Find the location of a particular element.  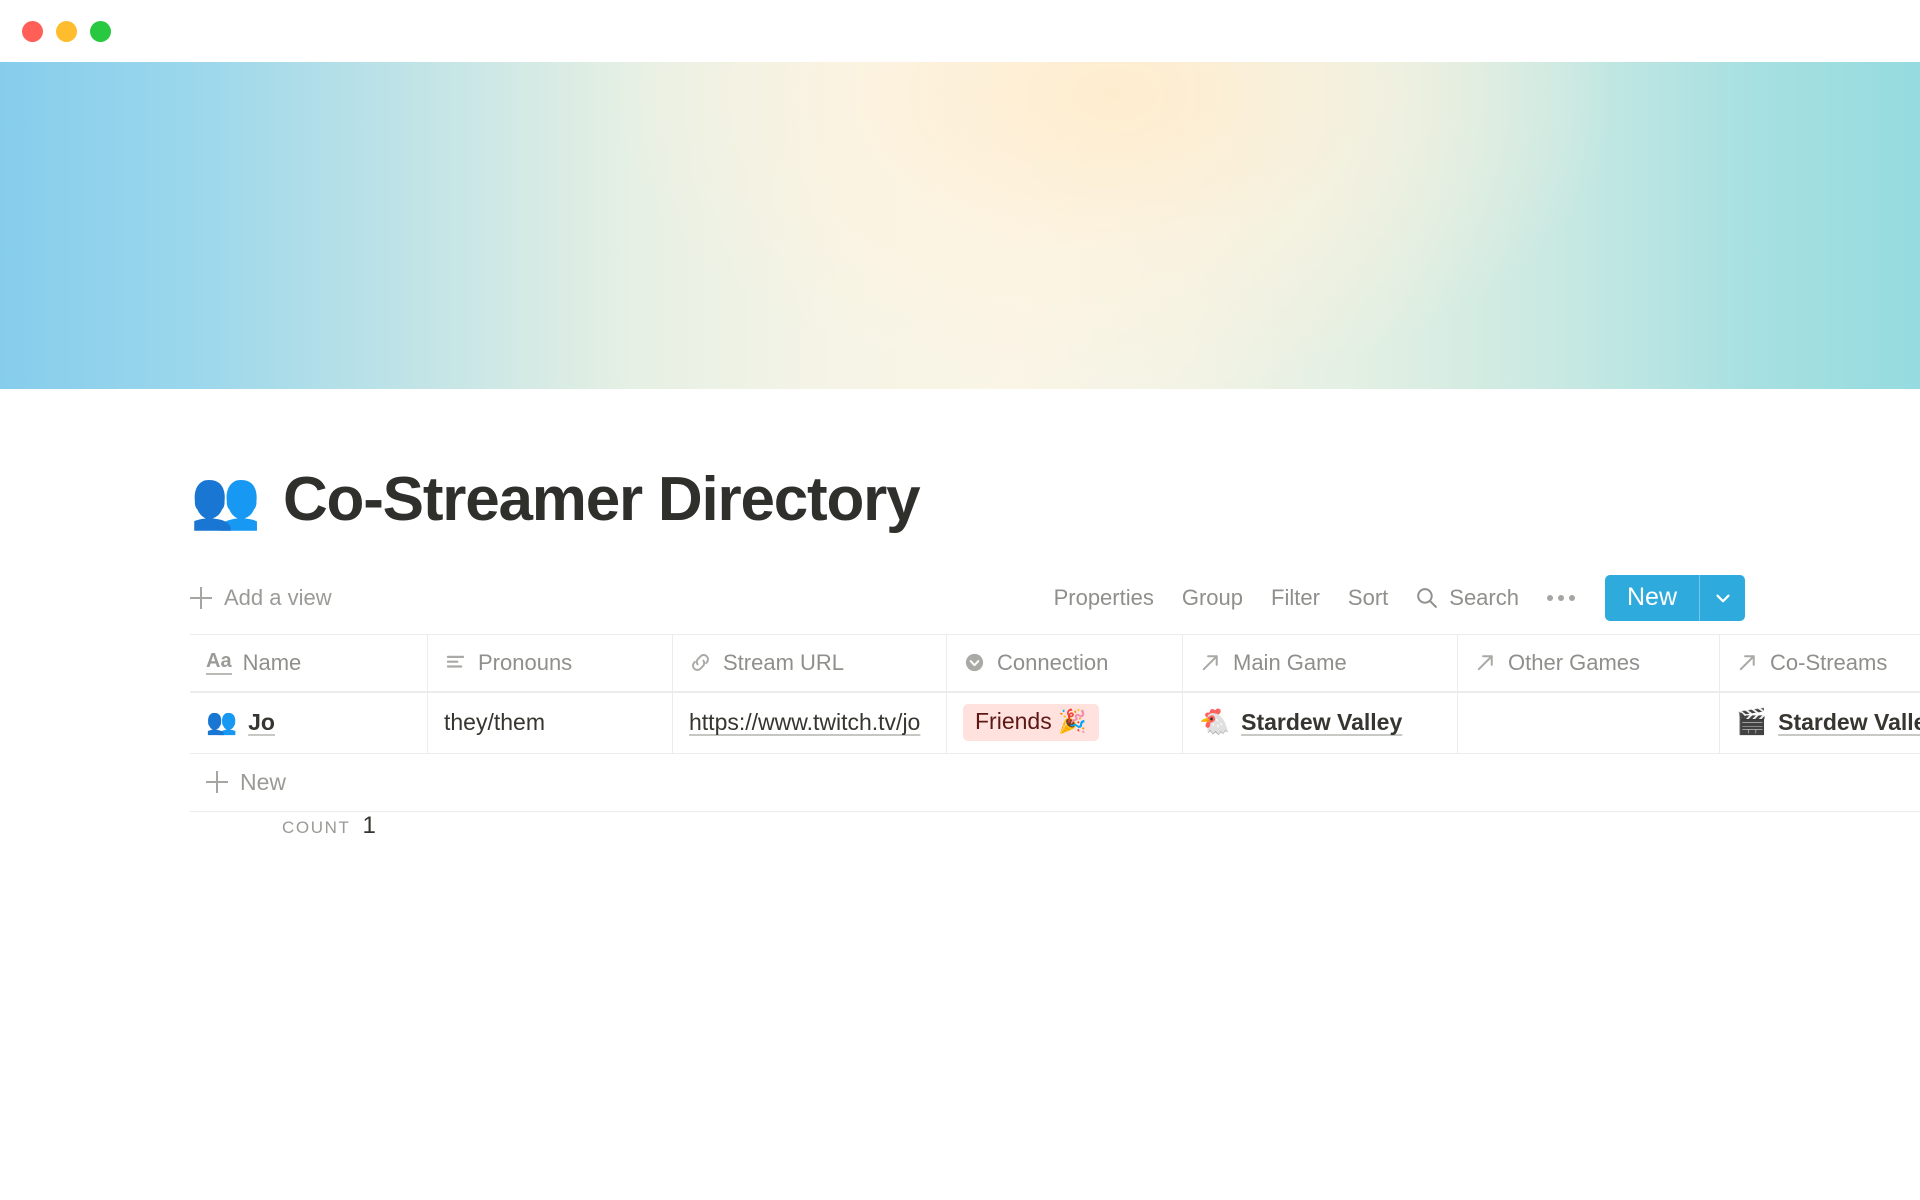

column-label: Co-Streams is located at coordinates (1829, 662).